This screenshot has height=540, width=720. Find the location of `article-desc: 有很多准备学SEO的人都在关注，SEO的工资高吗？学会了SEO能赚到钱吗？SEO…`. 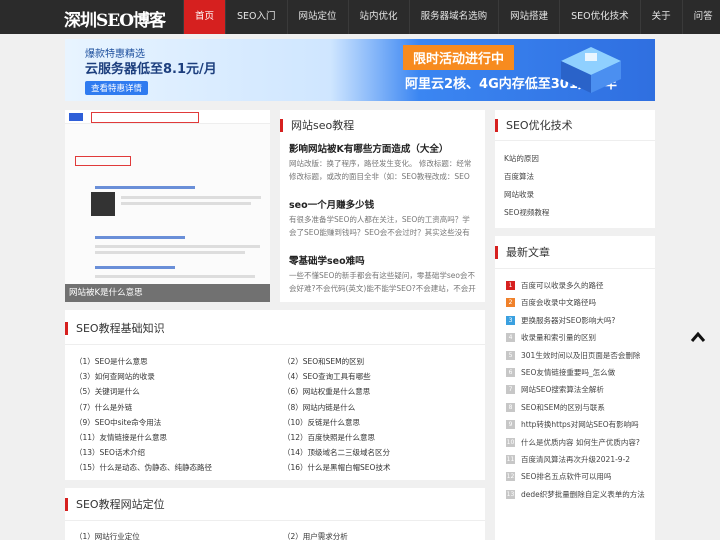

article-desc: 有很多准备学SEO的人都在关注，SEO的工资高吗？学会了SEO能赚到钱吗？SEO… is located at coordinates (379, 226).